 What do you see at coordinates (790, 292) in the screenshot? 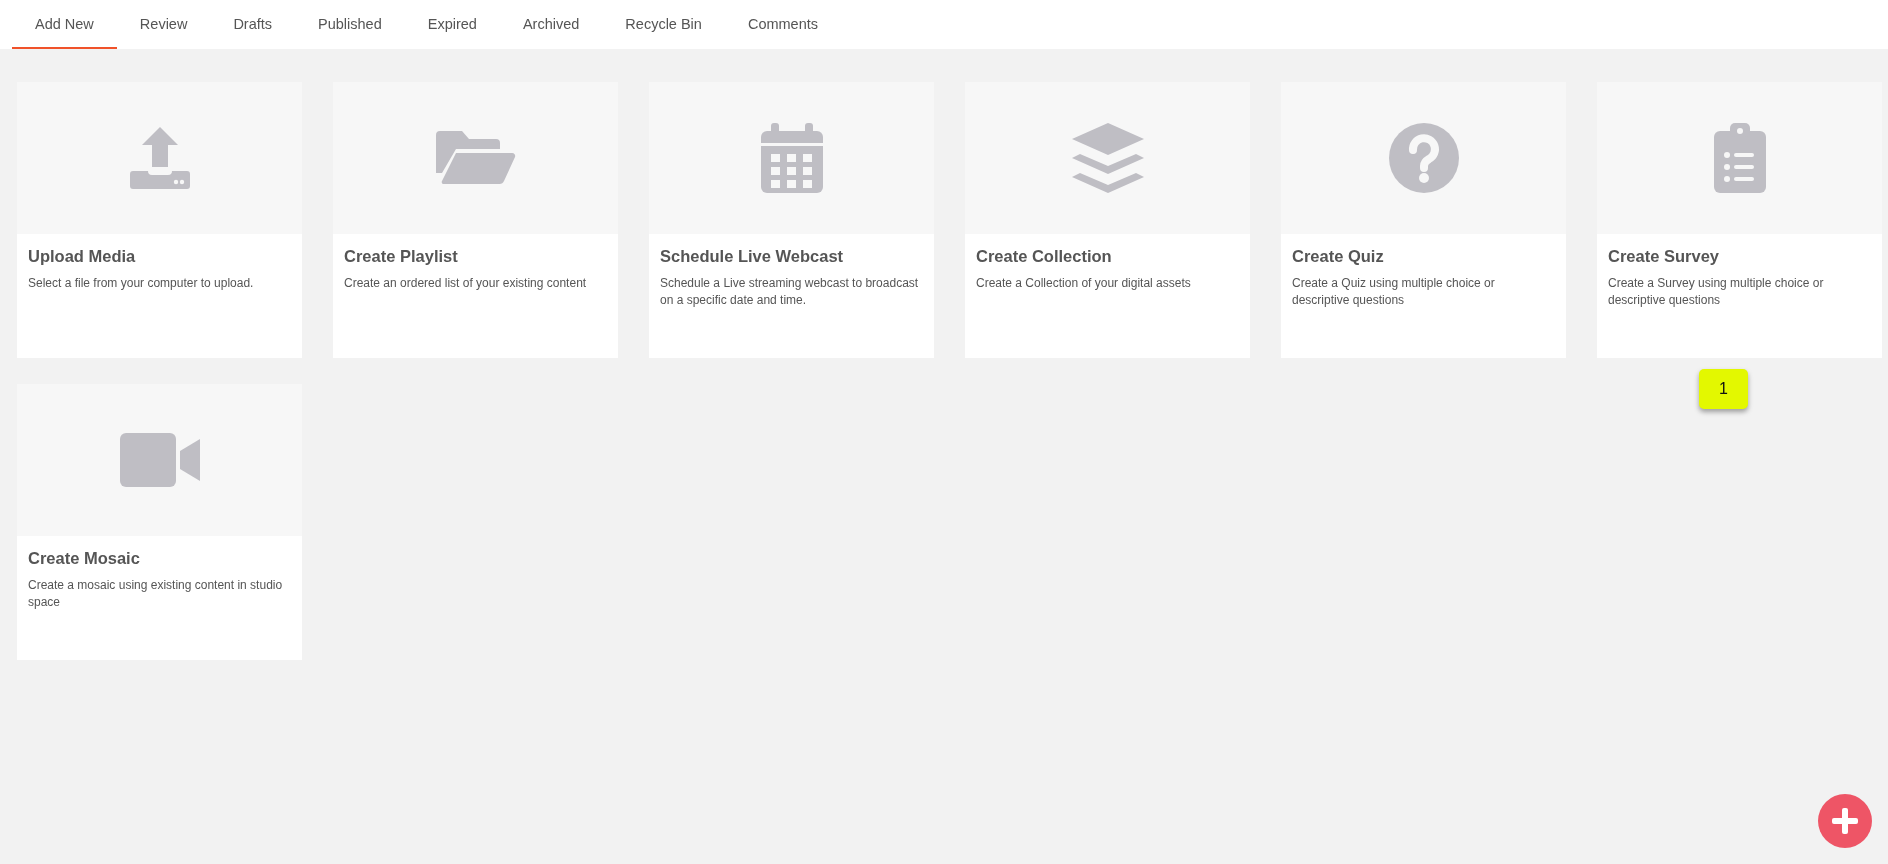
I see `card-description: Schedule a Live streaming webcast to broadcast on a specific date and time.` at bounding box center [790, 292].